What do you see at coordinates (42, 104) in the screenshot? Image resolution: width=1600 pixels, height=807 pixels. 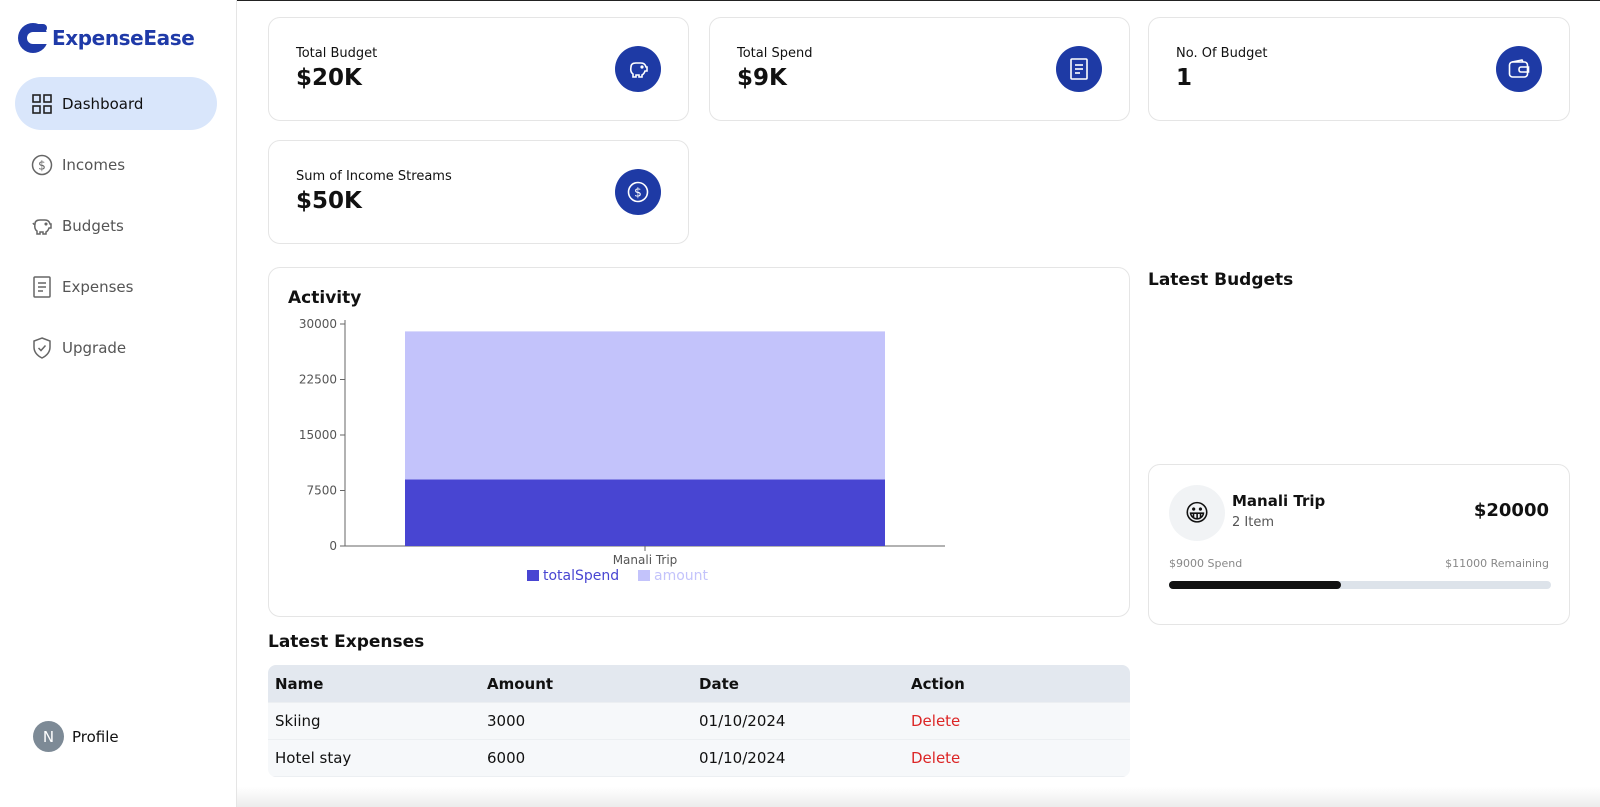 I see `dashboard-grid-icon` at bounding box center [42, 104].